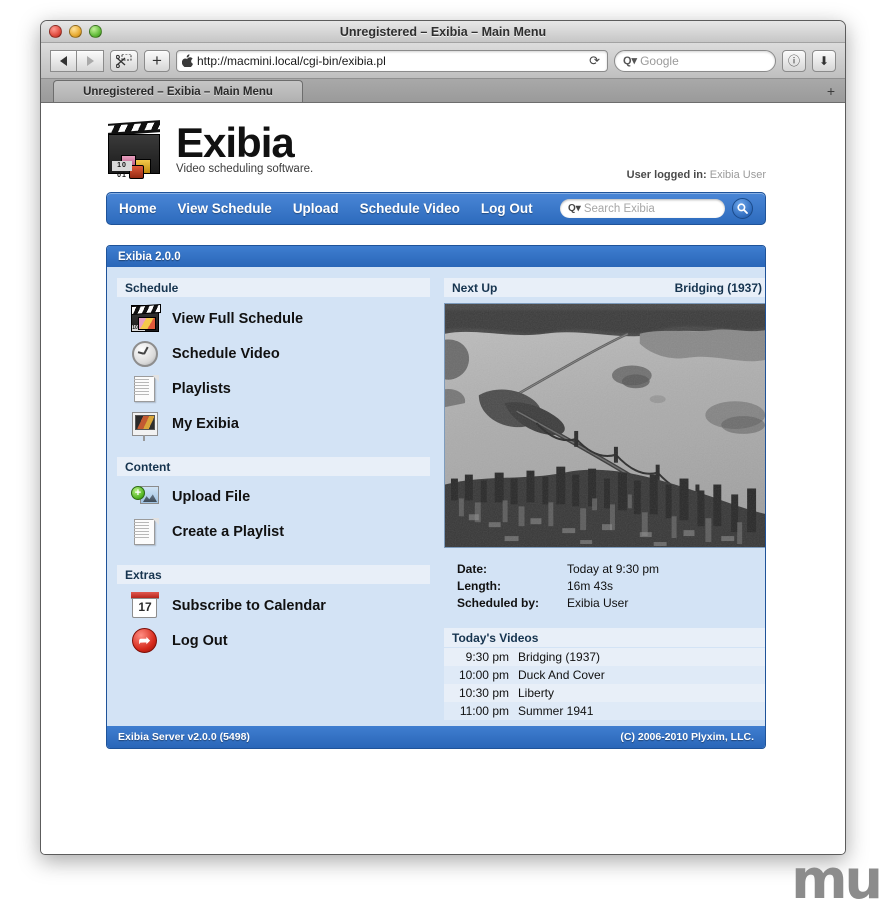 This screenshot has height=912, width=886. Describe the element at coordinates (604, 637) in the screenshot. I see `todays-videos-header: Today's Videos` at that location.